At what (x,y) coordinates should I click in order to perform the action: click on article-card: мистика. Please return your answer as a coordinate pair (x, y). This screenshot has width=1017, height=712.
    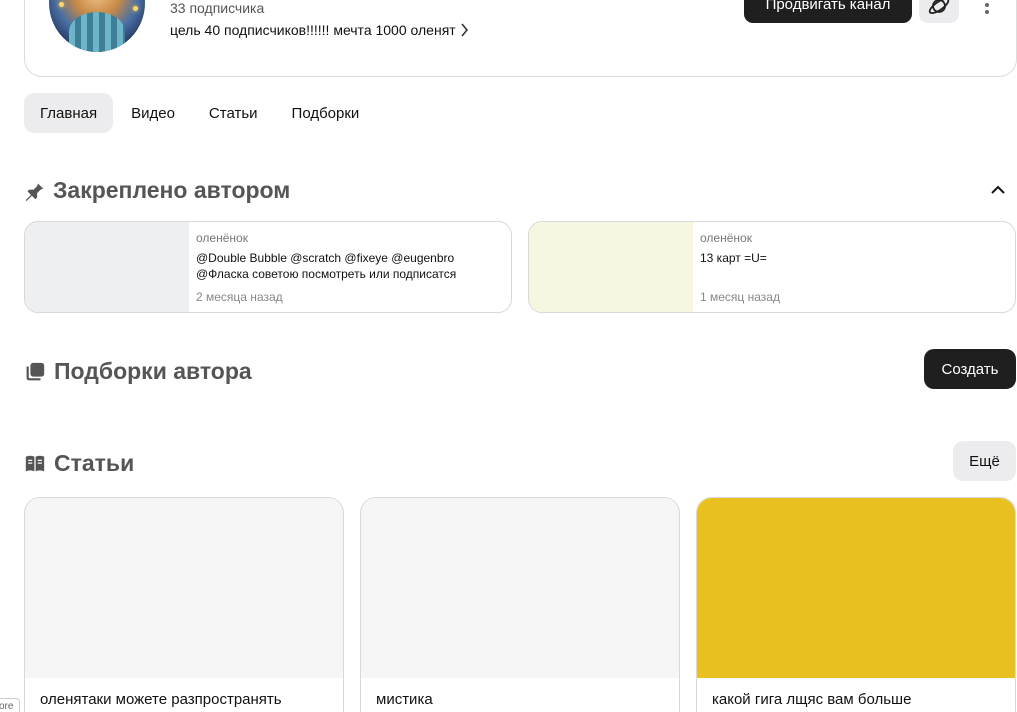
    Looking at the image, I should click on (520, 604).